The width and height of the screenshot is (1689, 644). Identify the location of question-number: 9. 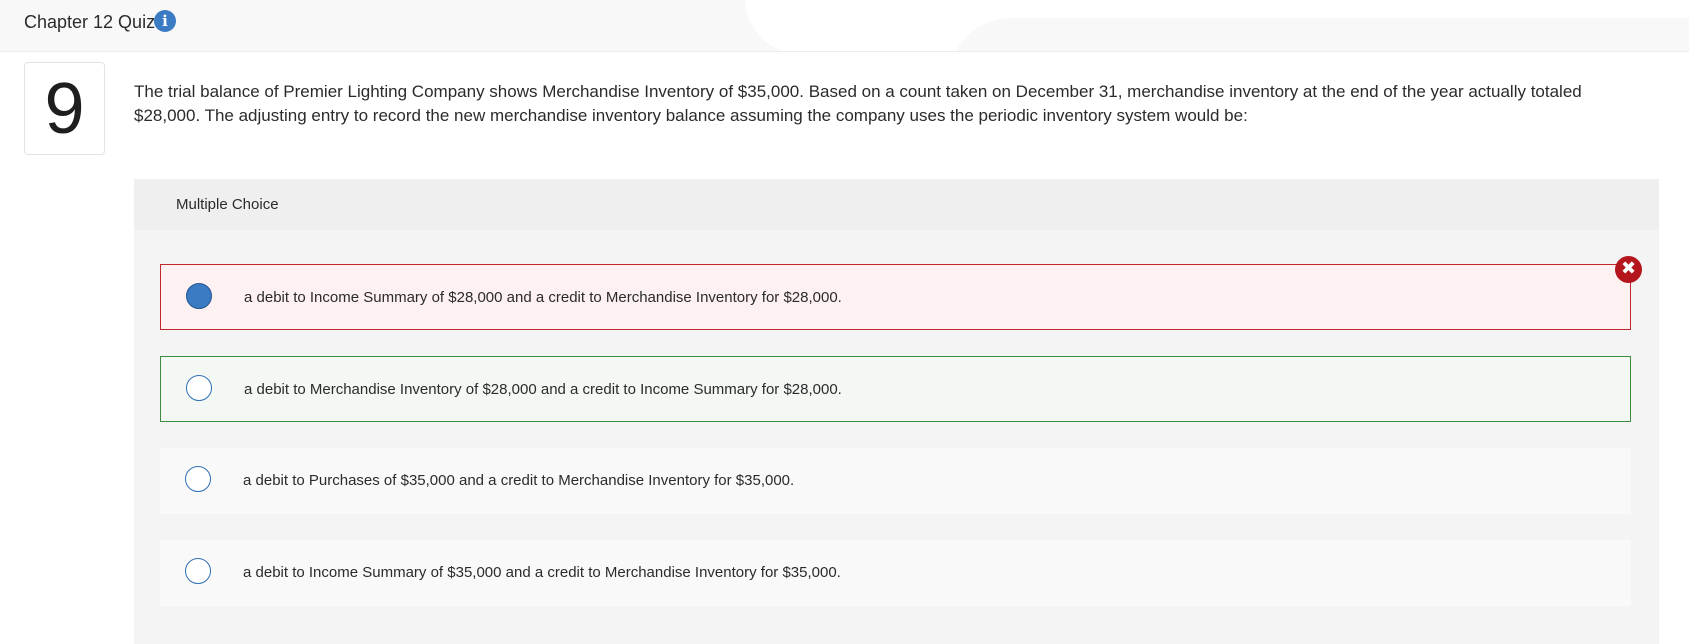
(64, 109).